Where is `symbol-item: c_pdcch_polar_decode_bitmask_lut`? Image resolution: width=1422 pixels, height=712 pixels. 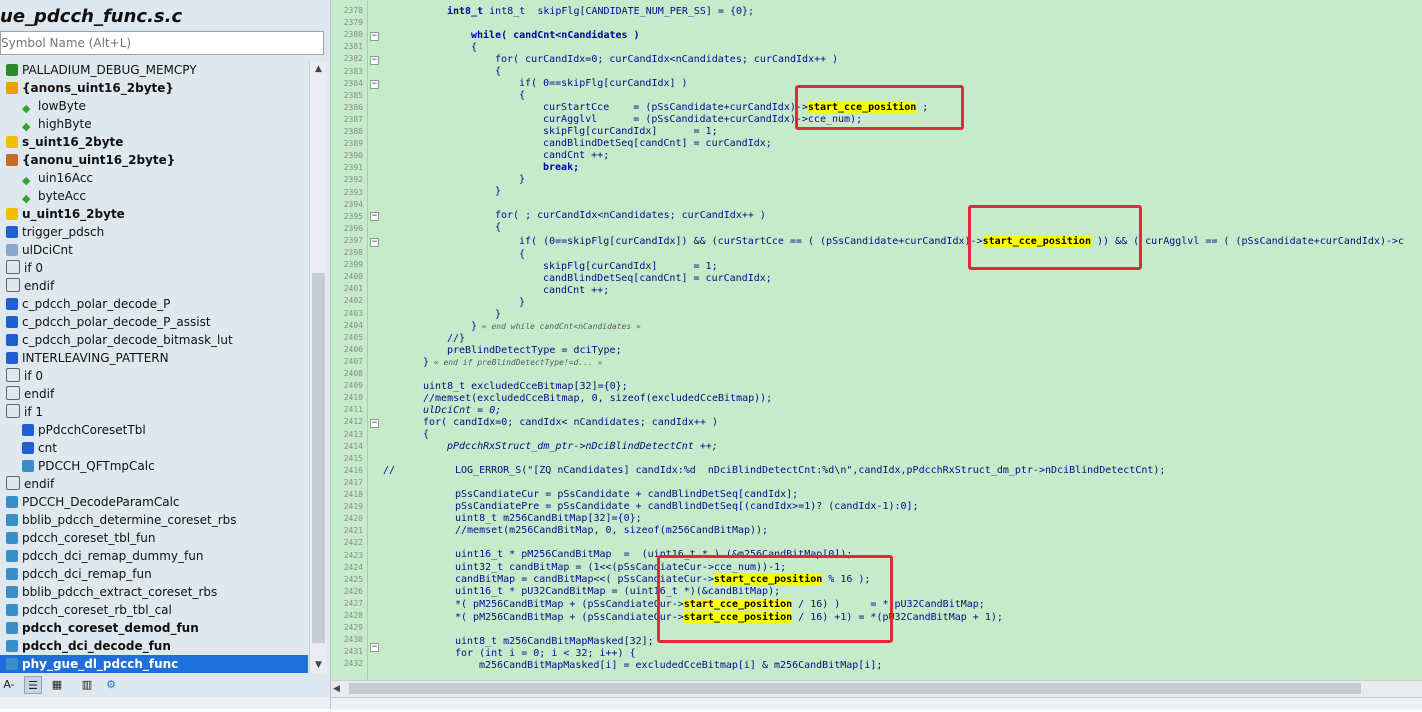
symbol-item: c_pdcch_polar_decode_bitmask_lut is located at coordinates (116, 340).